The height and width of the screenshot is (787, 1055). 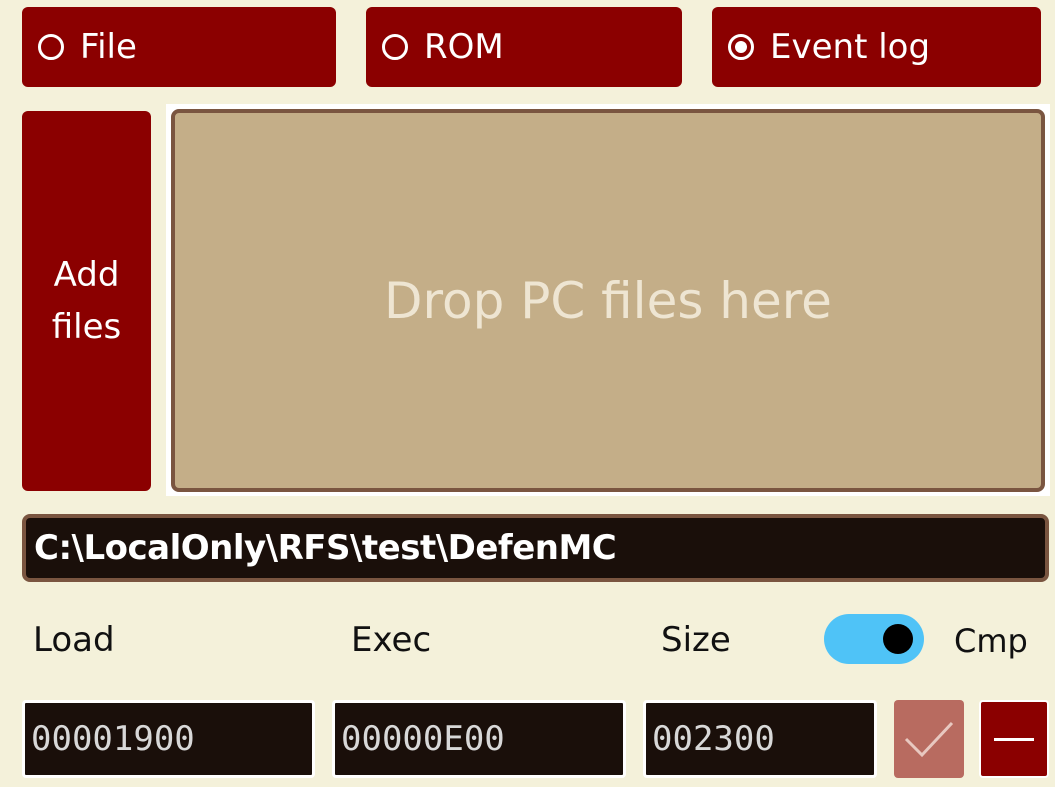 I want to click on confirm-button, so click(x=929, y=739).